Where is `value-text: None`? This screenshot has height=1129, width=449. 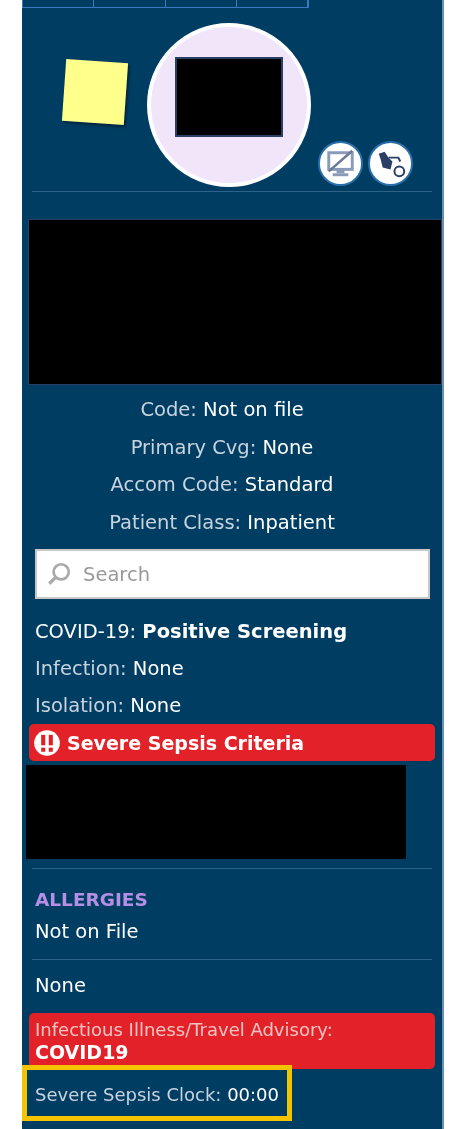 value-text: None is located at coordinates (60, 986).